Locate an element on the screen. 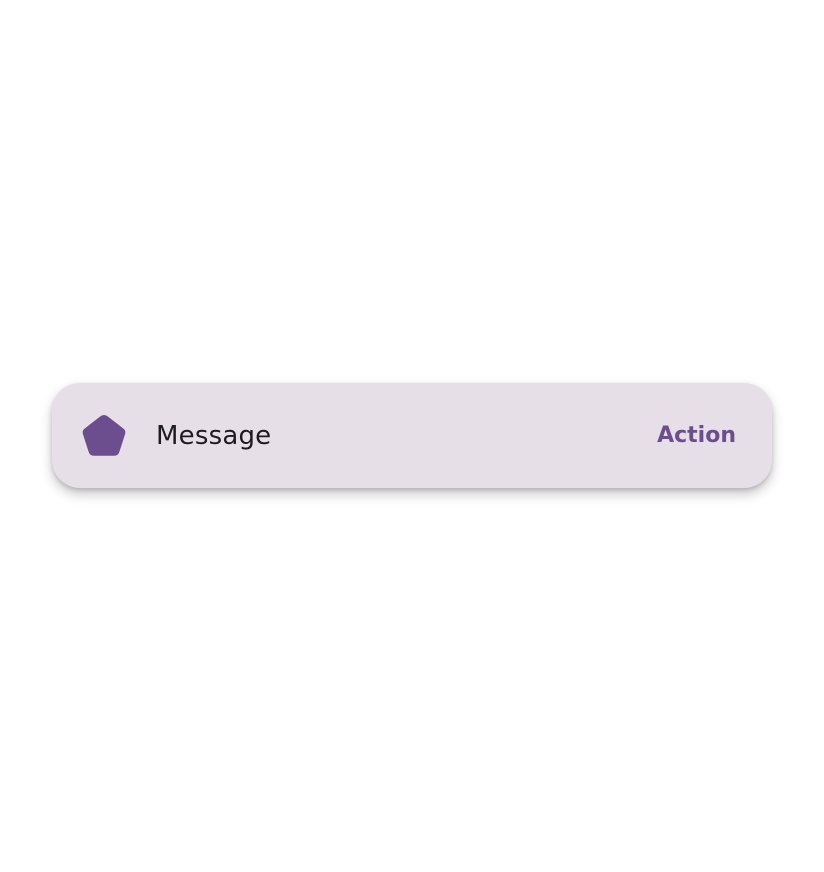  action-button: Action is located at coordinates (696, 435).